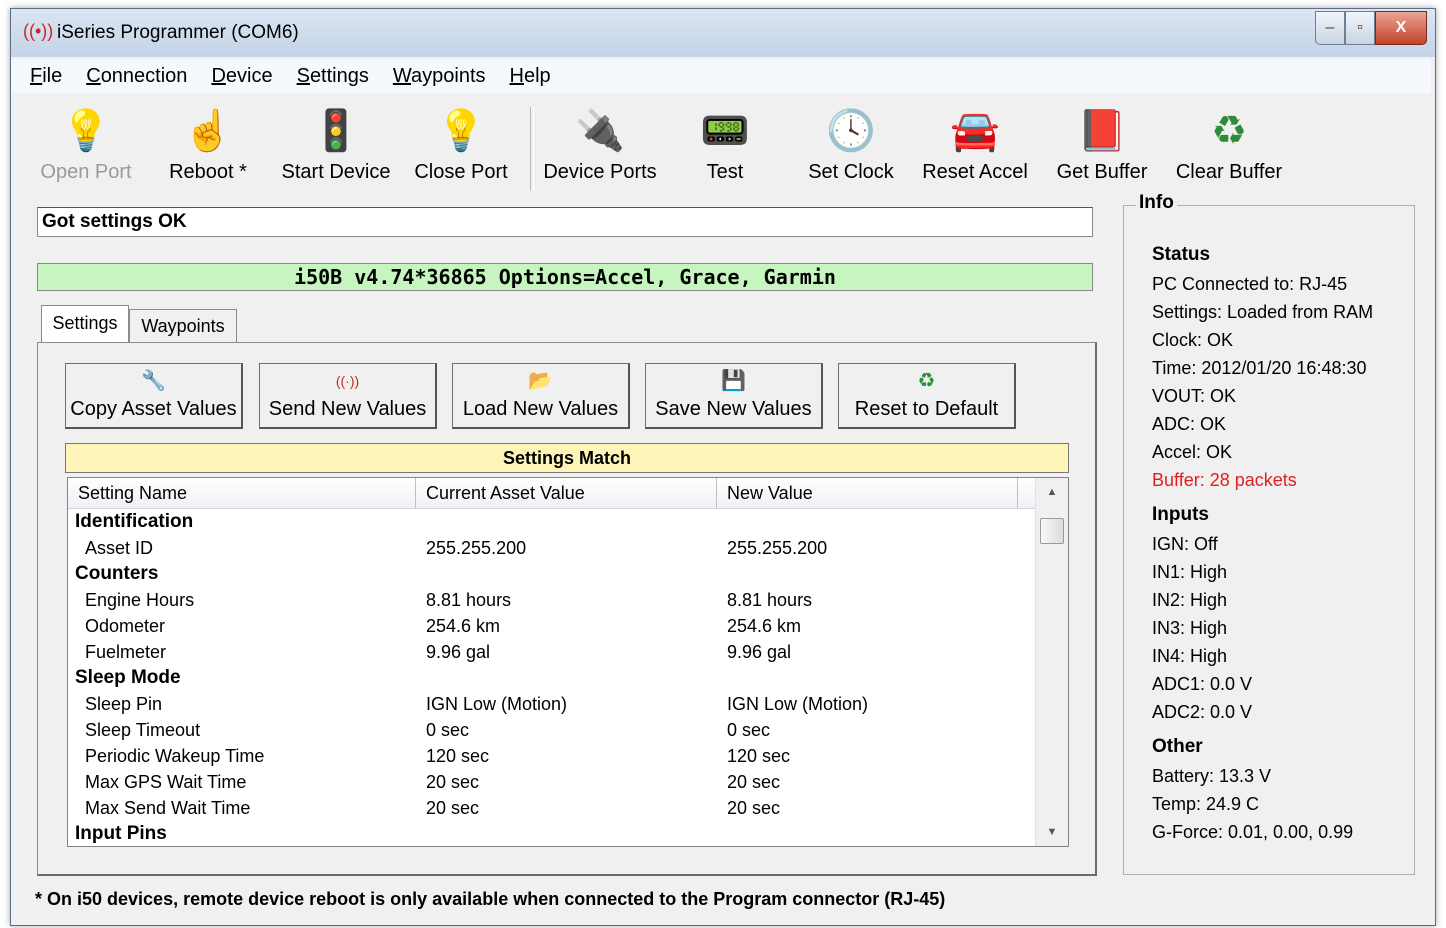 This screenshot has width=1446, height=928. Describe the element at coordinates (552, 652) in the screenshot. I see `table-row: Fuelmeter 9.96 gal 9.96 gal` at that location.